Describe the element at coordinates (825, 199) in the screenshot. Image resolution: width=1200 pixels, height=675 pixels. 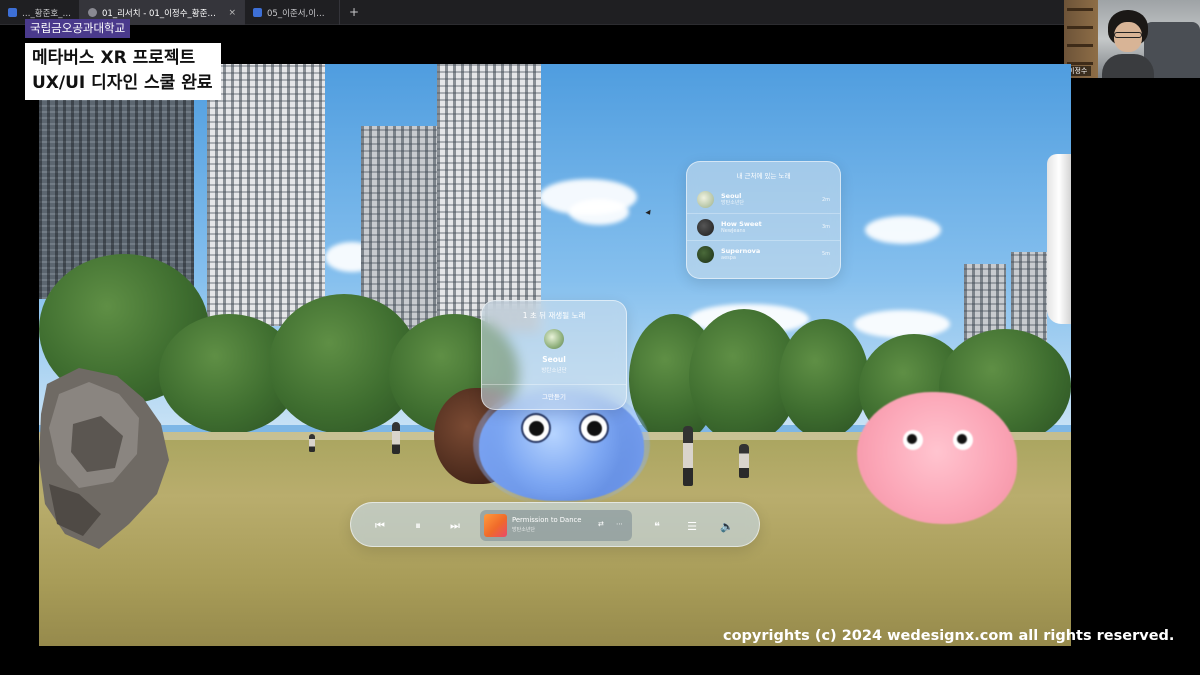
I see `song-distance: 2m` at that location.